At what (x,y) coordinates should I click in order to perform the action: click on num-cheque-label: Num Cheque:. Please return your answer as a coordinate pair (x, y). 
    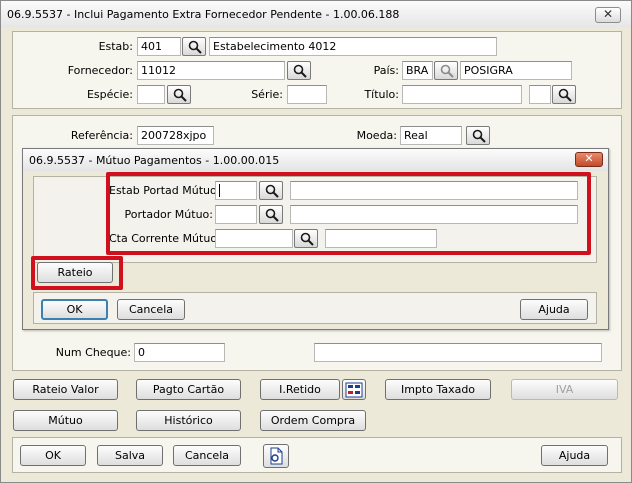
    Looking at the image, I should click on (93, 352).